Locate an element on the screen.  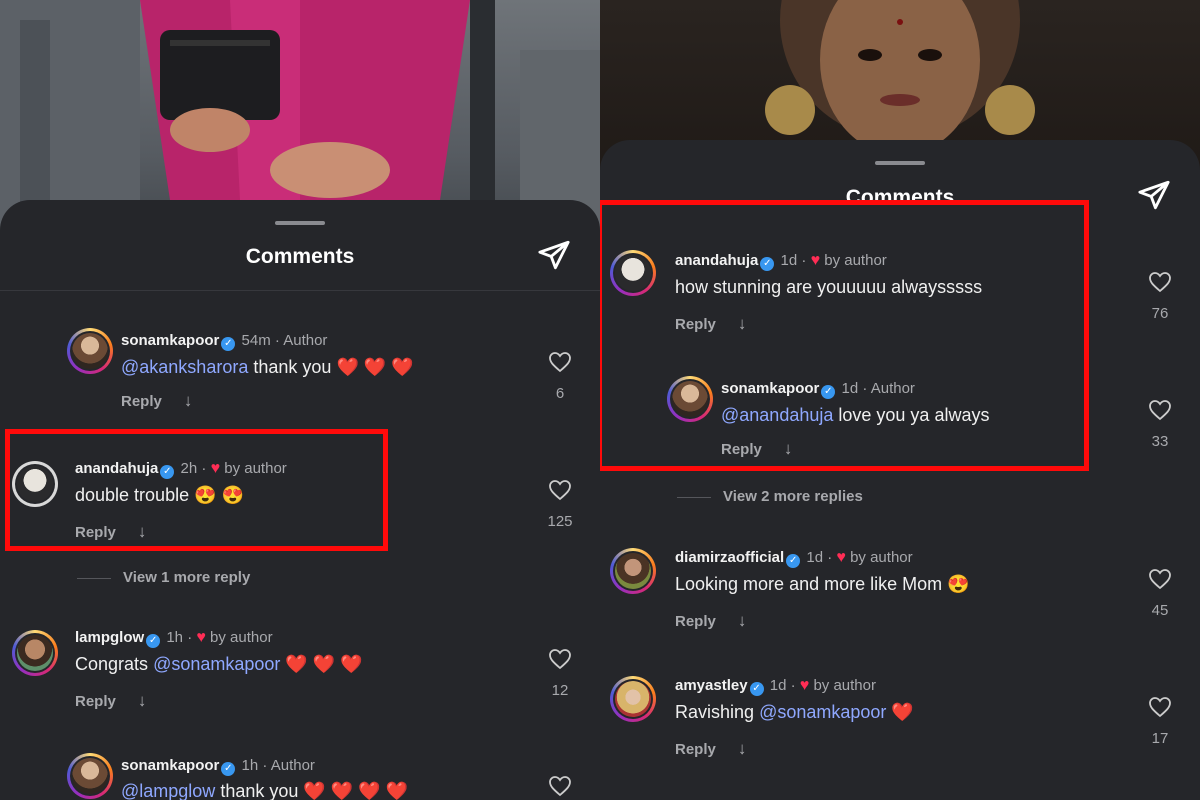
like-count: 76 is located at coordinates (1160, 313).